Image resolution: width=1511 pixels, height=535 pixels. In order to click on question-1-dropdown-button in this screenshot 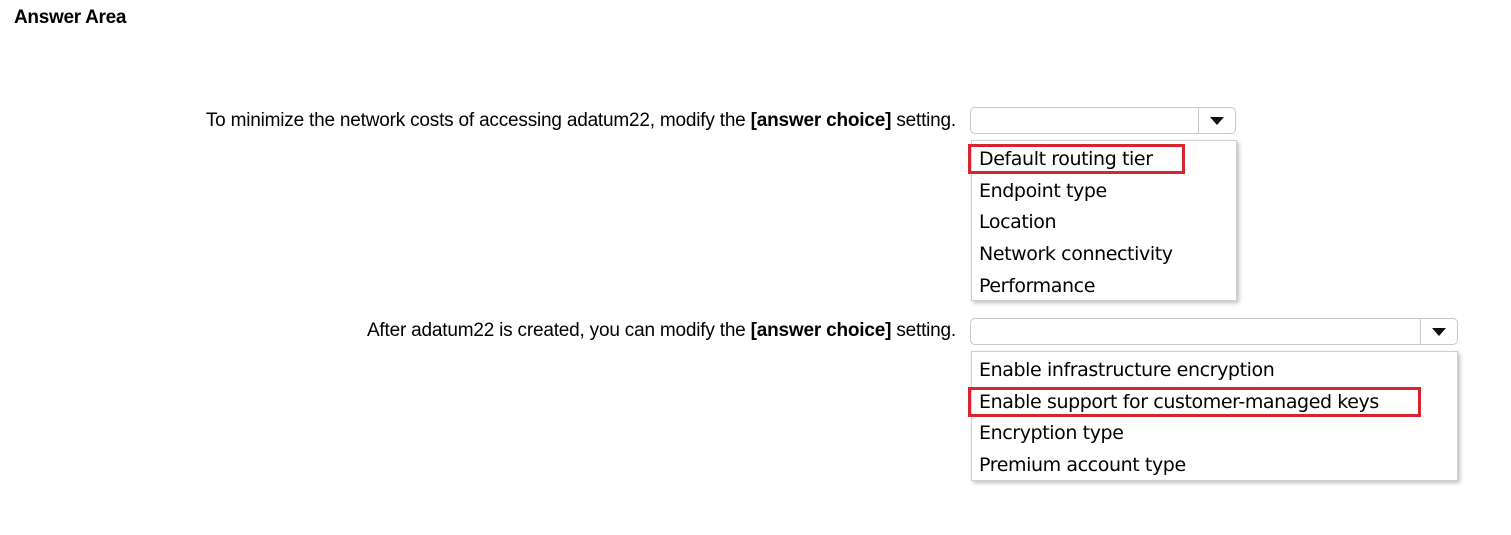, I will do `click(1216, 120)`.